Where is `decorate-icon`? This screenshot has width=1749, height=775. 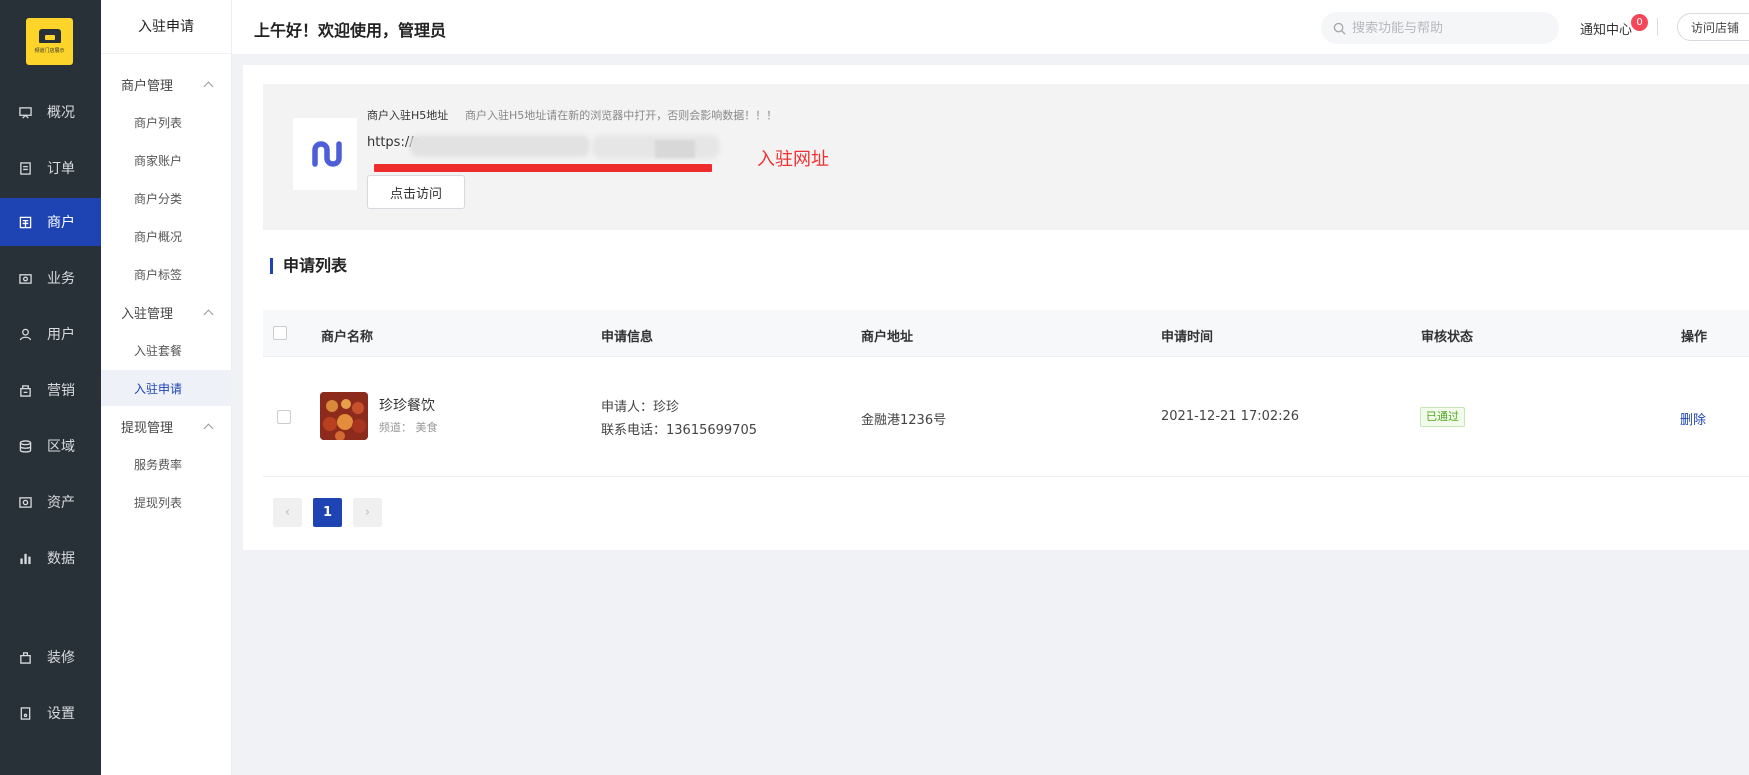
decorate-icon is located at coordinates (25, 657).